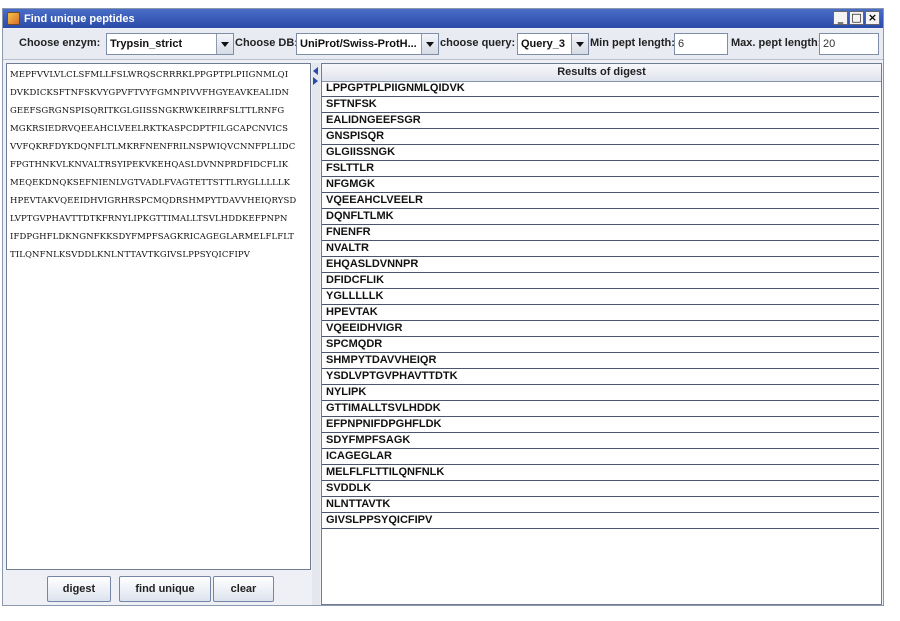 Image resolution: width=900 pixels, height=621 pixels. What do you see at coordinates (60, 43) in the screenshot?
I see `enzyme-label: Choose enzym:` at bounding box center [60, 43].